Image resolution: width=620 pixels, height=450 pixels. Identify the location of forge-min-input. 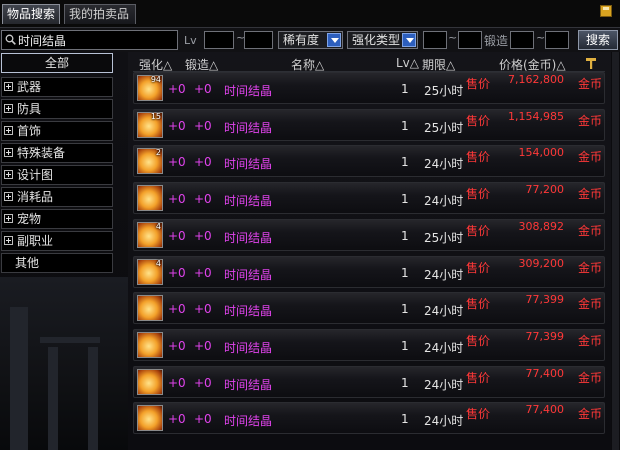
(522, 40).